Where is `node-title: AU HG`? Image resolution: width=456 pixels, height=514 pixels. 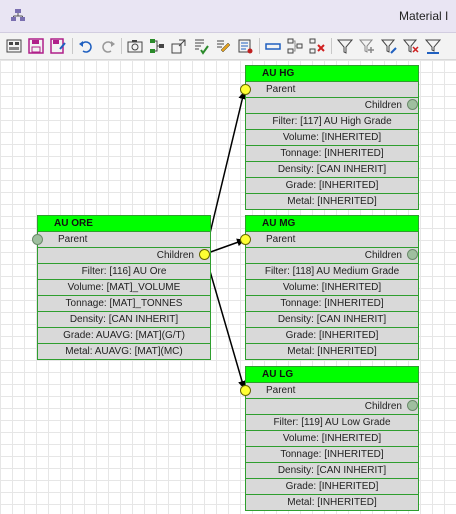 node-title: AU HG is located at coordinates (332, 74).